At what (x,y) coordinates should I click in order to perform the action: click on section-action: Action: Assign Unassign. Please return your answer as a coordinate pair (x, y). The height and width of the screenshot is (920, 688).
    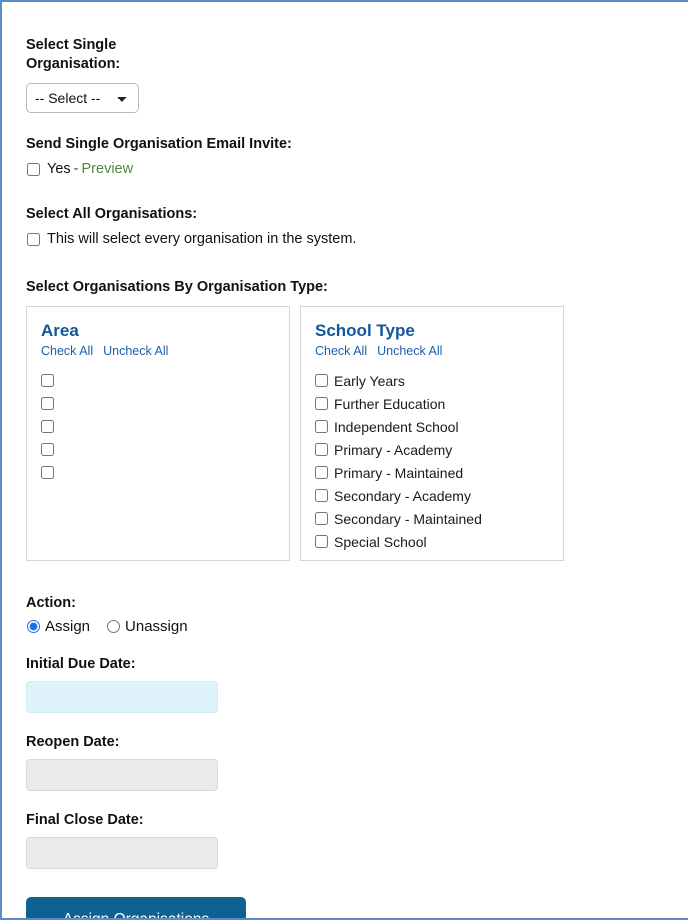
    Looking at the image, I should click on (357, 614).